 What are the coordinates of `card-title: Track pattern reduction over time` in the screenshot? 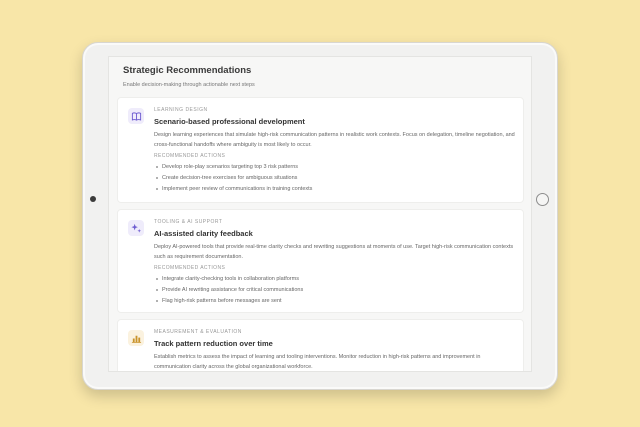 It's located at (213, 343).